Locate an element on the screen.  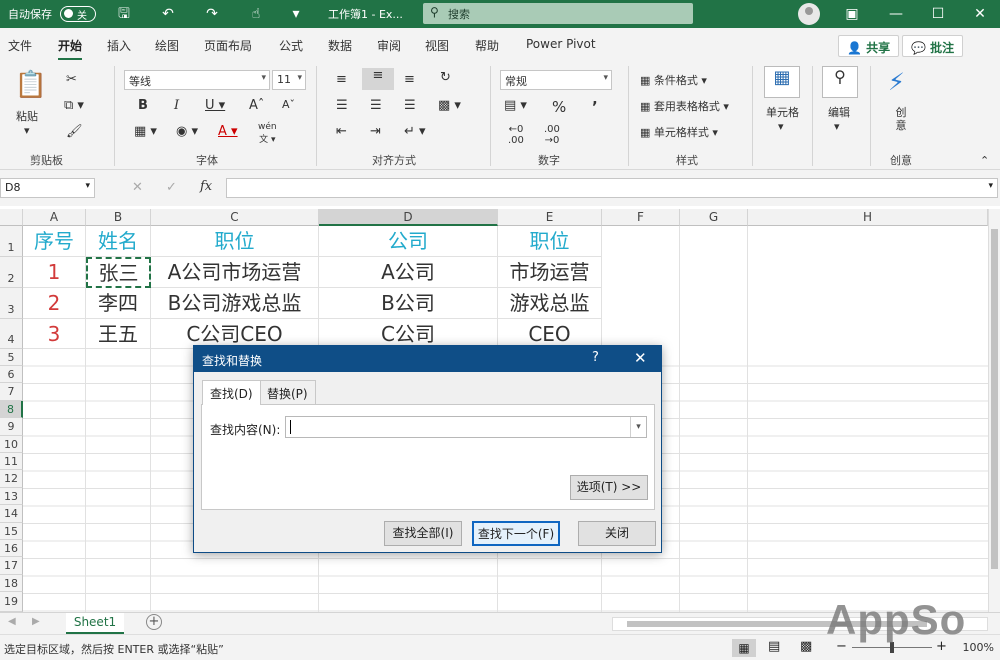
zoom-level: 100% is located at coordinates (978, 647).